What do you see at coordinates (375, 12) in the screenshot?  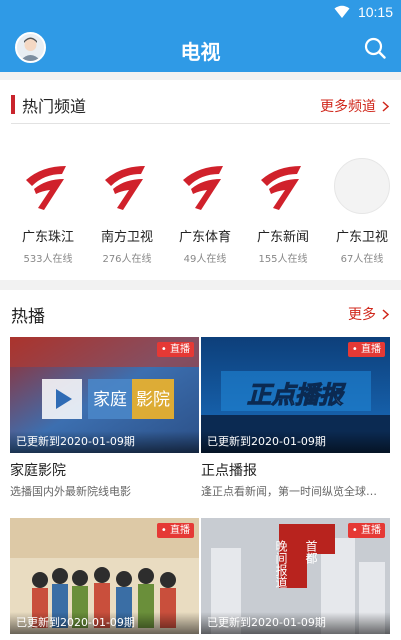 I see `status-time: 10:15` at bounding box center [375, 12].